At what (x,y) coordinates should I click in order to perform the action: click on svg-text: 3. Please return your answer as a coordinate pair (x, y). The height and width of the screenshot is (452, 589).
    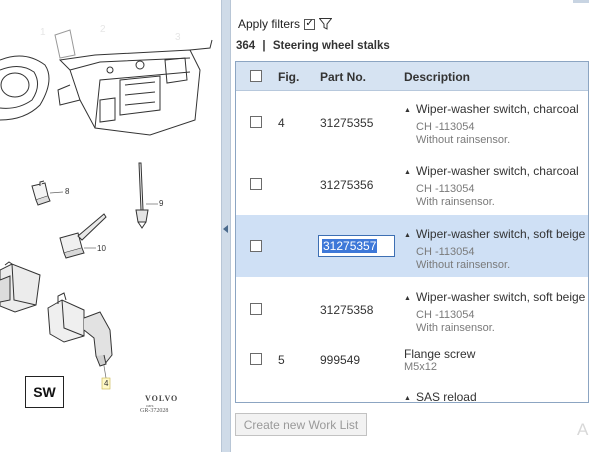
    Looking at the image, I should click on (178, 37).